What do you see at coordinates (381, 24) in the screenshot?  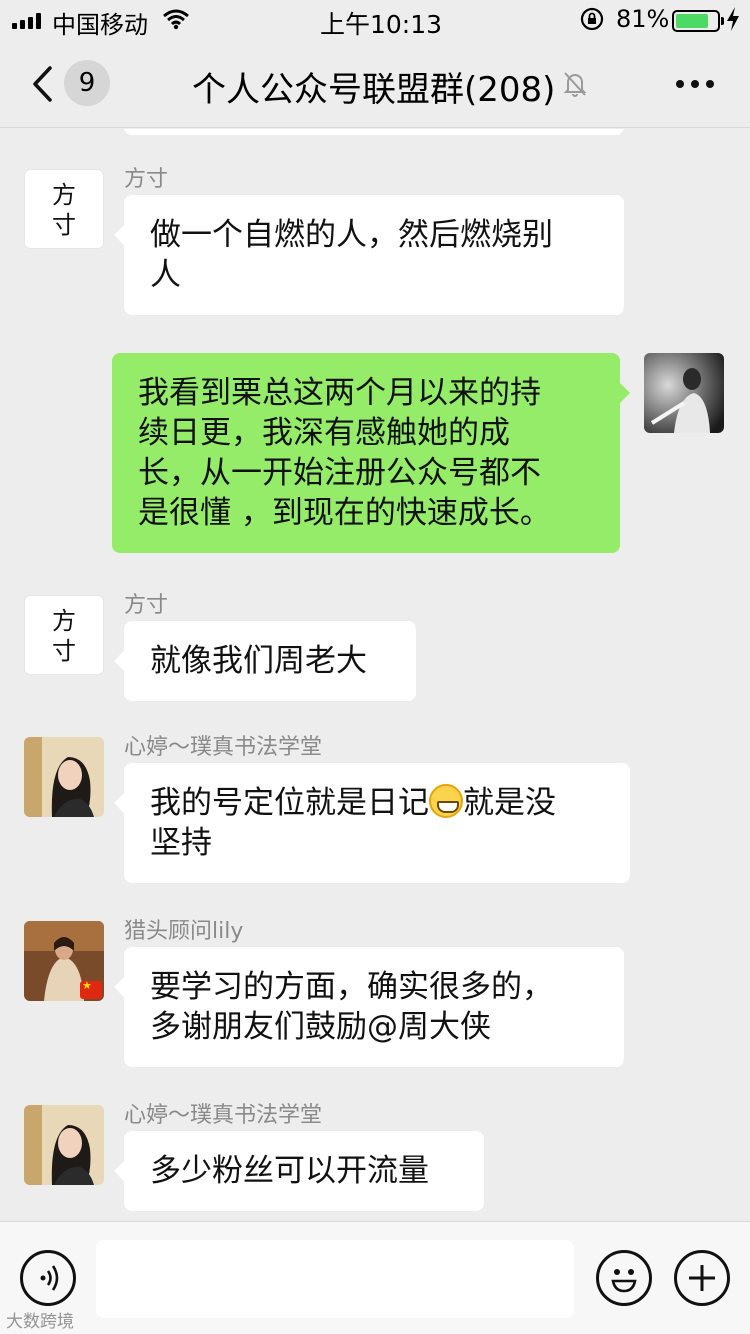 I see `clock-time: 上午10:13` at bounding box center [381, 24].